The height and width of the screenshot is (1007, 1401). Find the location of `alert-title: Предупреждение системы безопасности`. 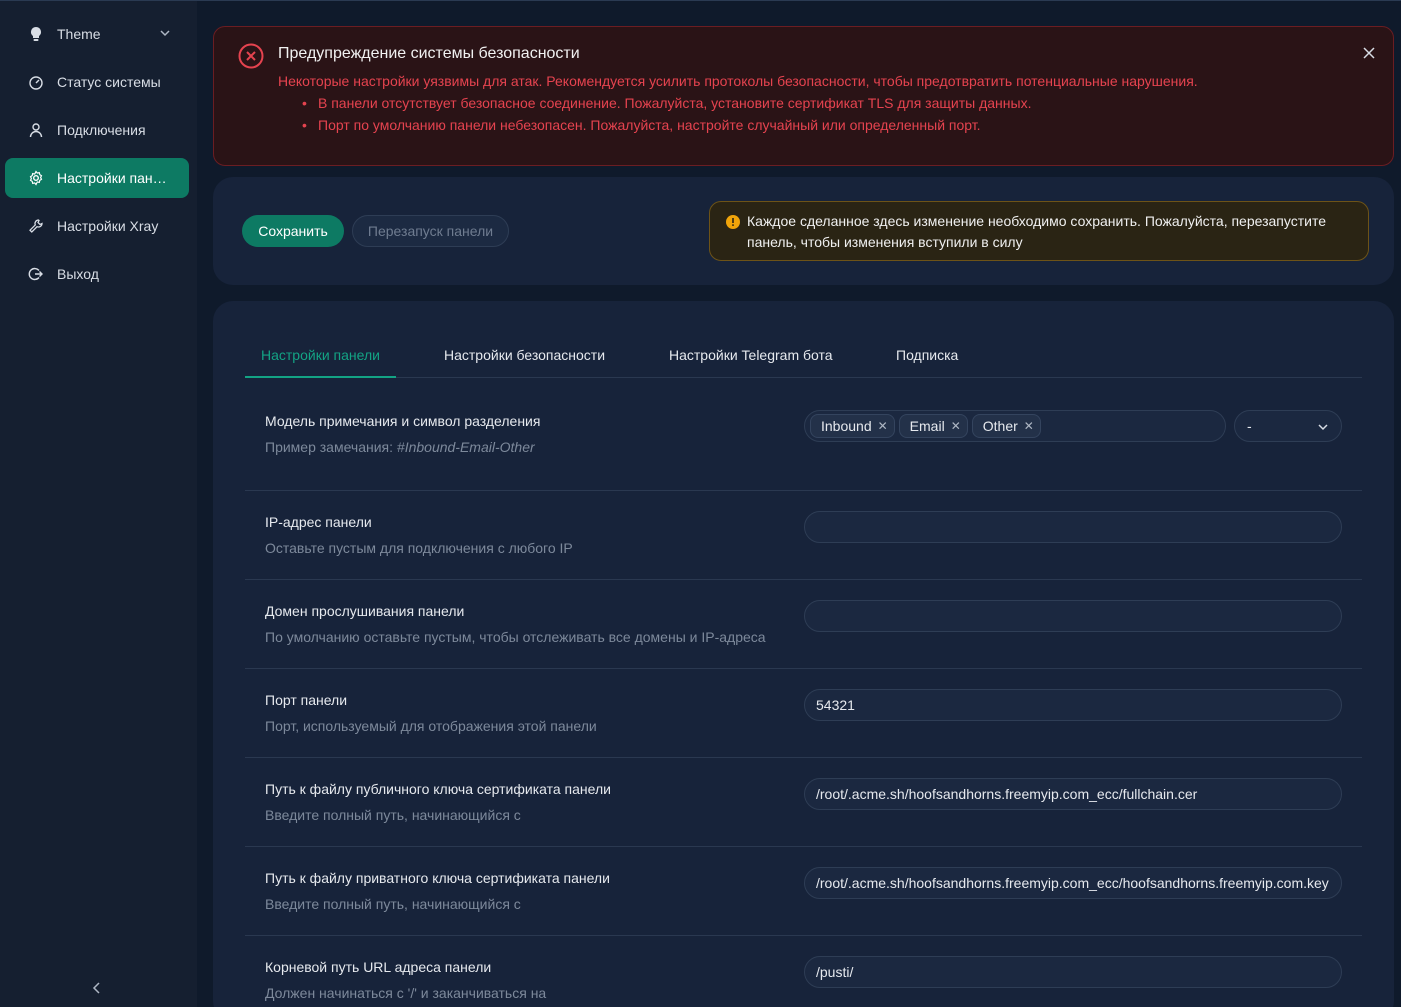

alert-title: Предупреждение системы безопасности is located at coordinates (429, 53).